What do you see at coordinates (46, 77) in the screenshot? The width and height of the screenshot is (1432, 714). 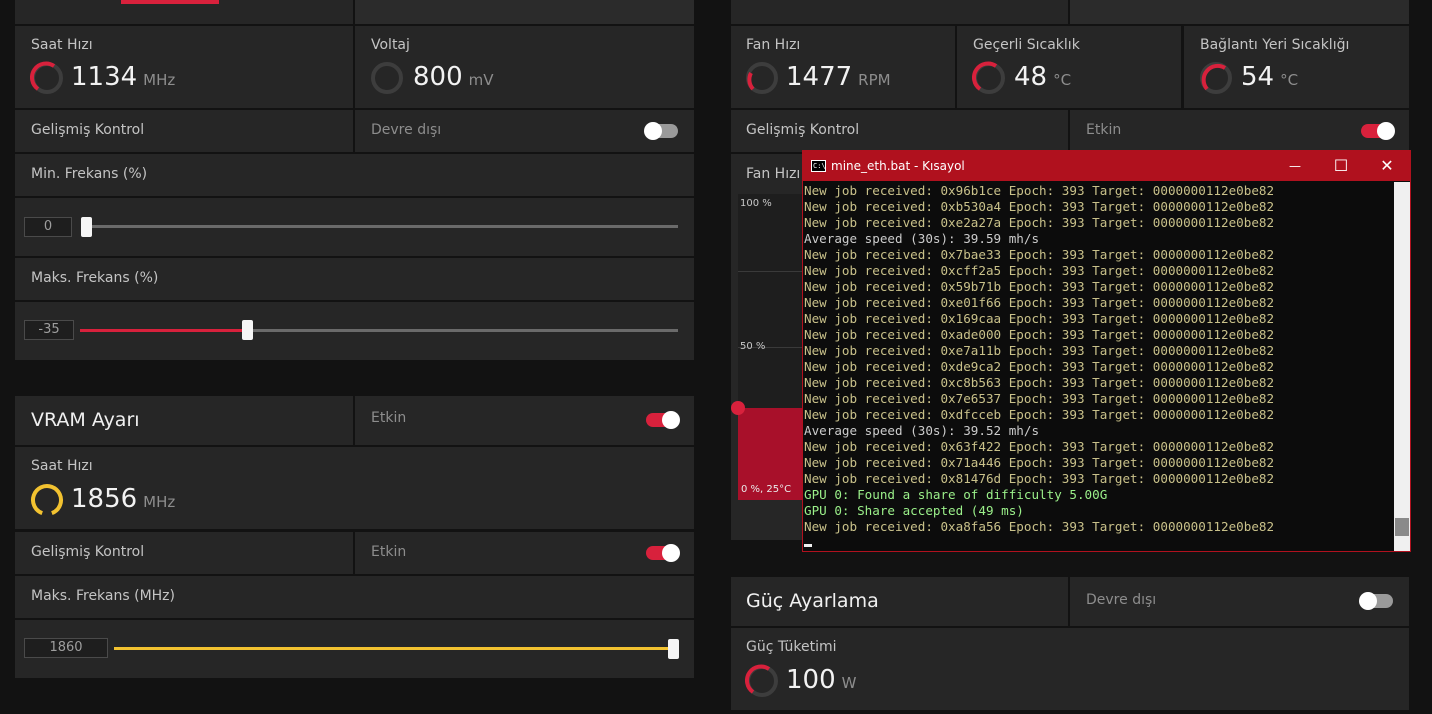 I see `gpu-clock-gauge-icon` at bounding box center [46, 77].